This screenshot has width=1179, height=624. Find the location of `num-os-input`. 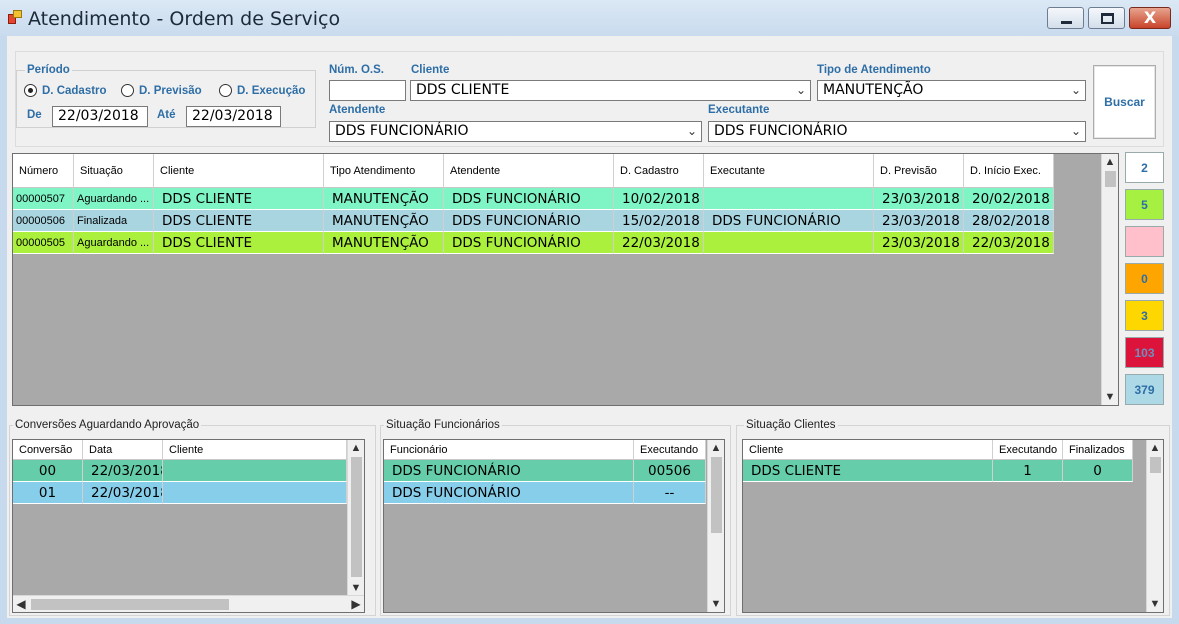

num-os-input is located at coordinates (367, 90).